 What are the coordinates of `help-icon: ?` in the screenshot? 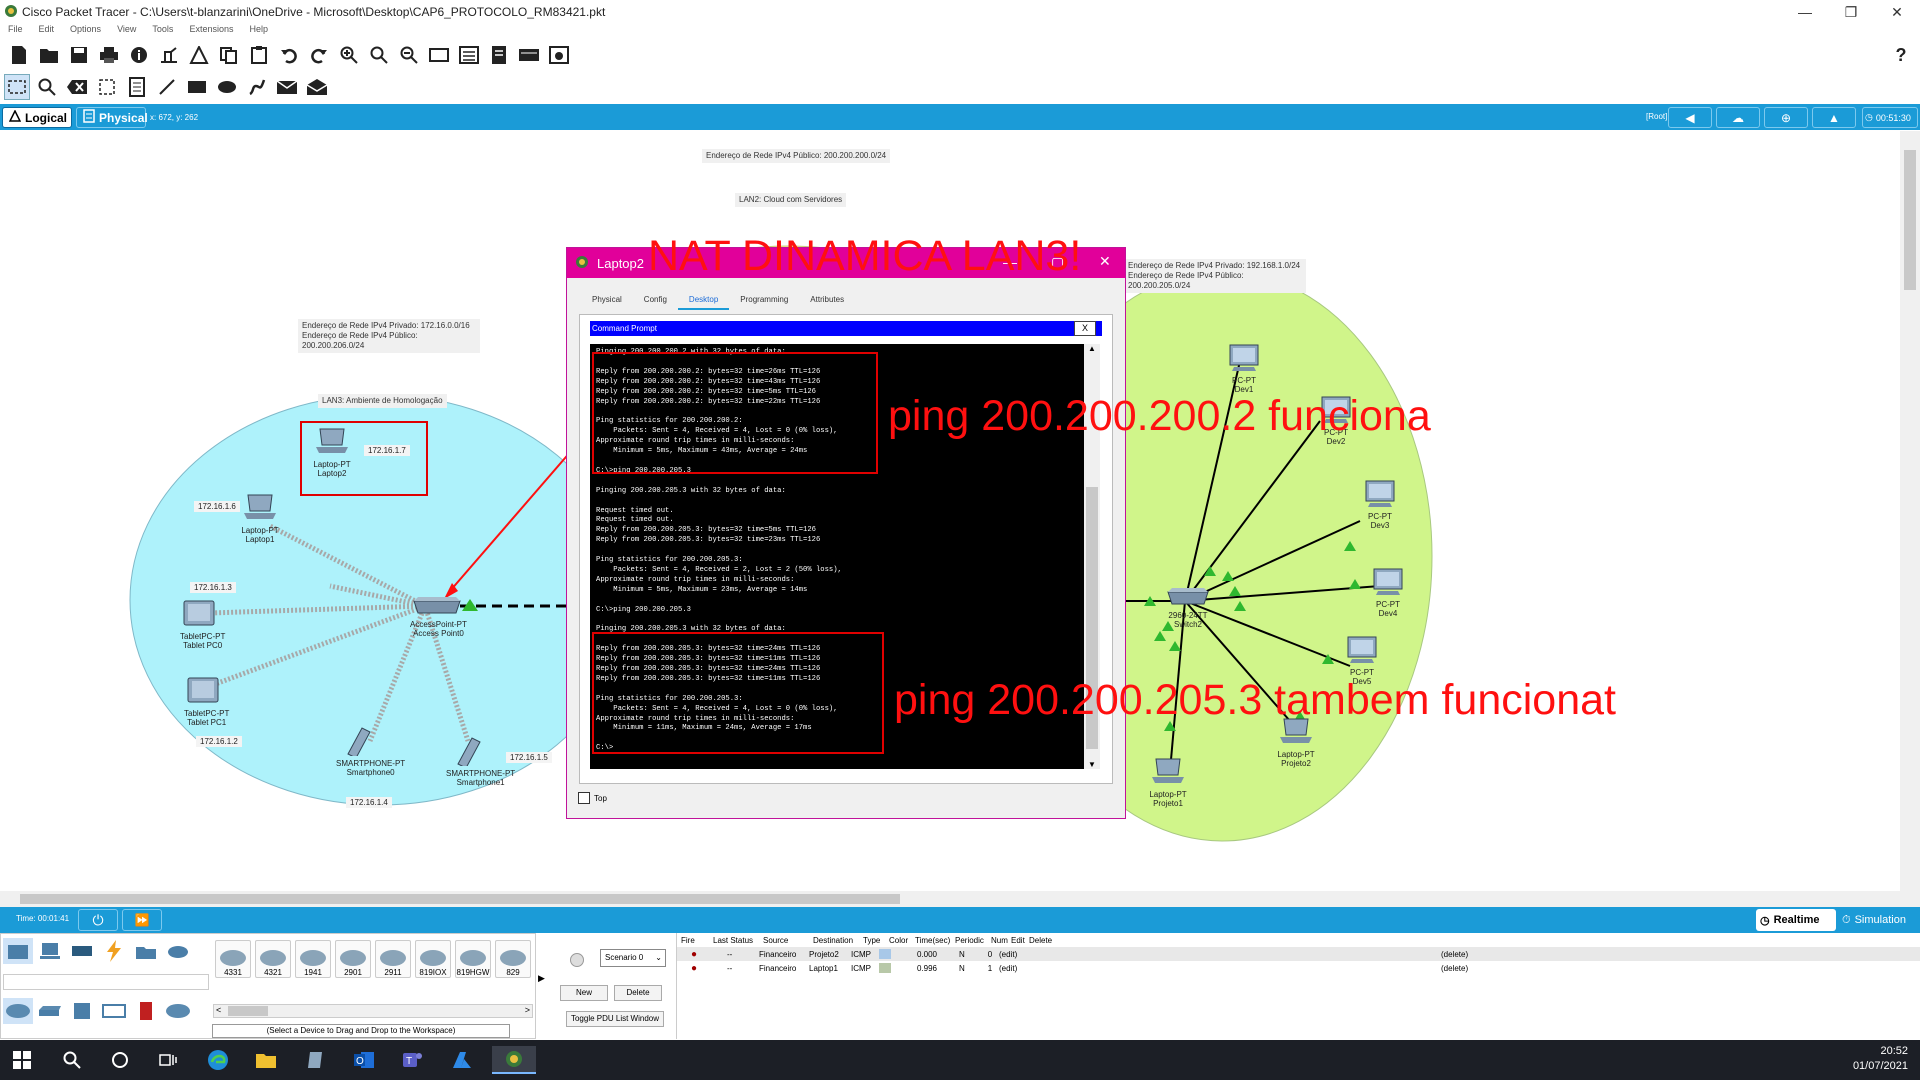 It's located at (1901, 55).